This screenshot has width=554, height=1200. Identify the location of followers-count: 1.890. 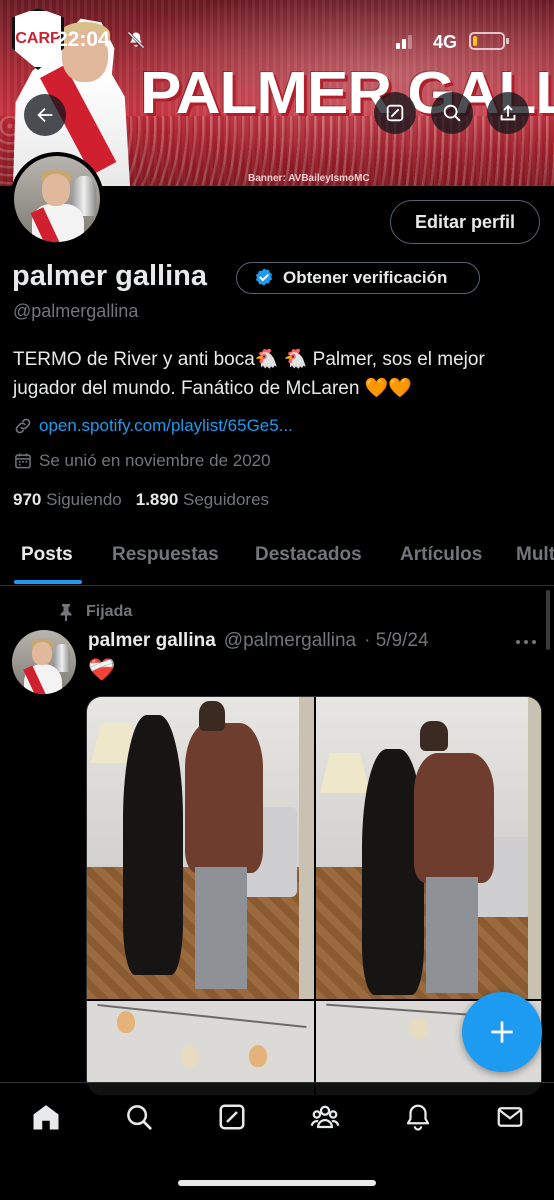
(157, 499).